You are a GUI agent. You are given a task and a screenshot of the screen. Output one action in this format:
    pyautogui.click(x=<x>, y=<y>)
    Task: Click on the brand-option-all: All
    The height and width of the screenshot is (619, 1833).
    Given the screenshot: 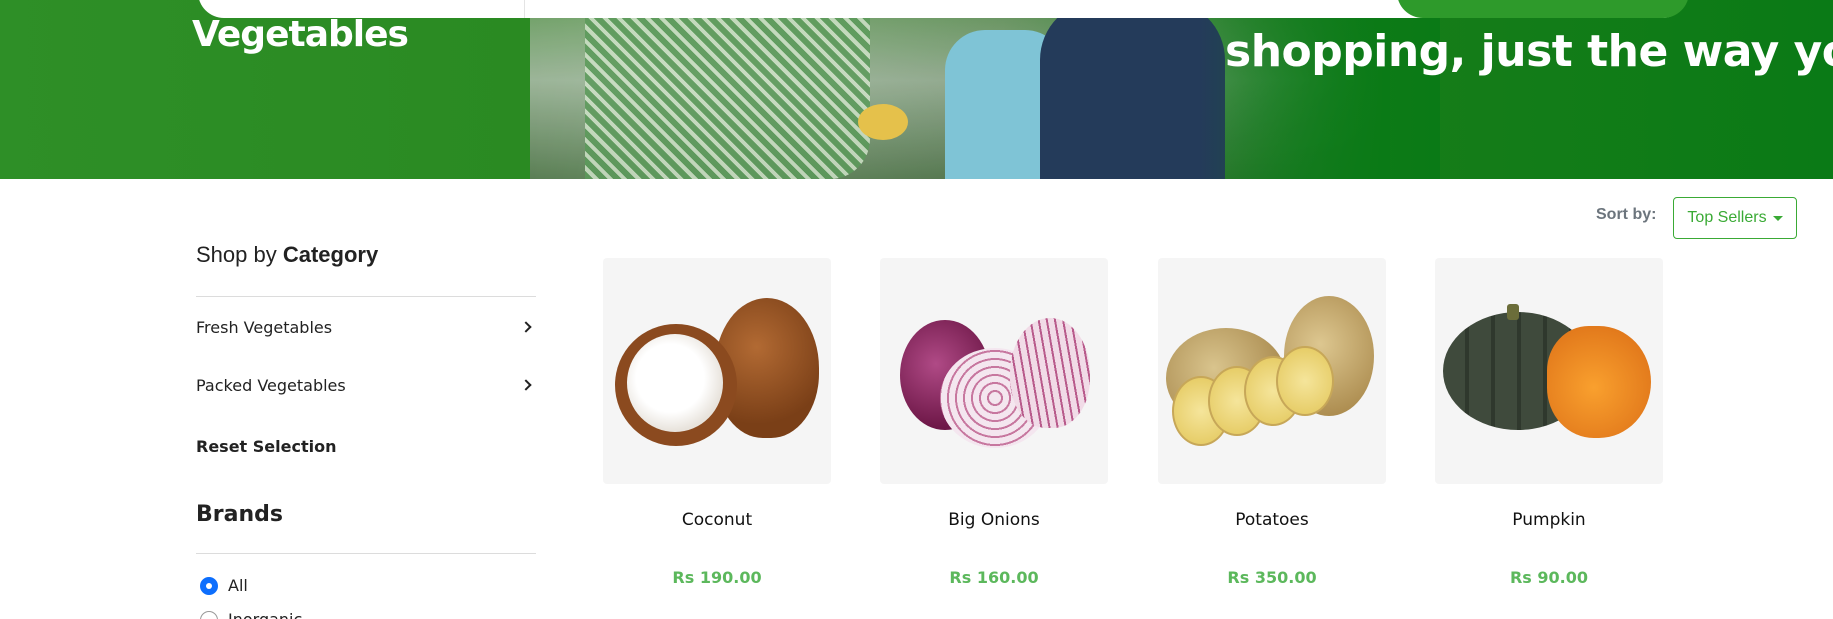 What is the action you would take?
    pyautogui.click(x=224, y=585)
    